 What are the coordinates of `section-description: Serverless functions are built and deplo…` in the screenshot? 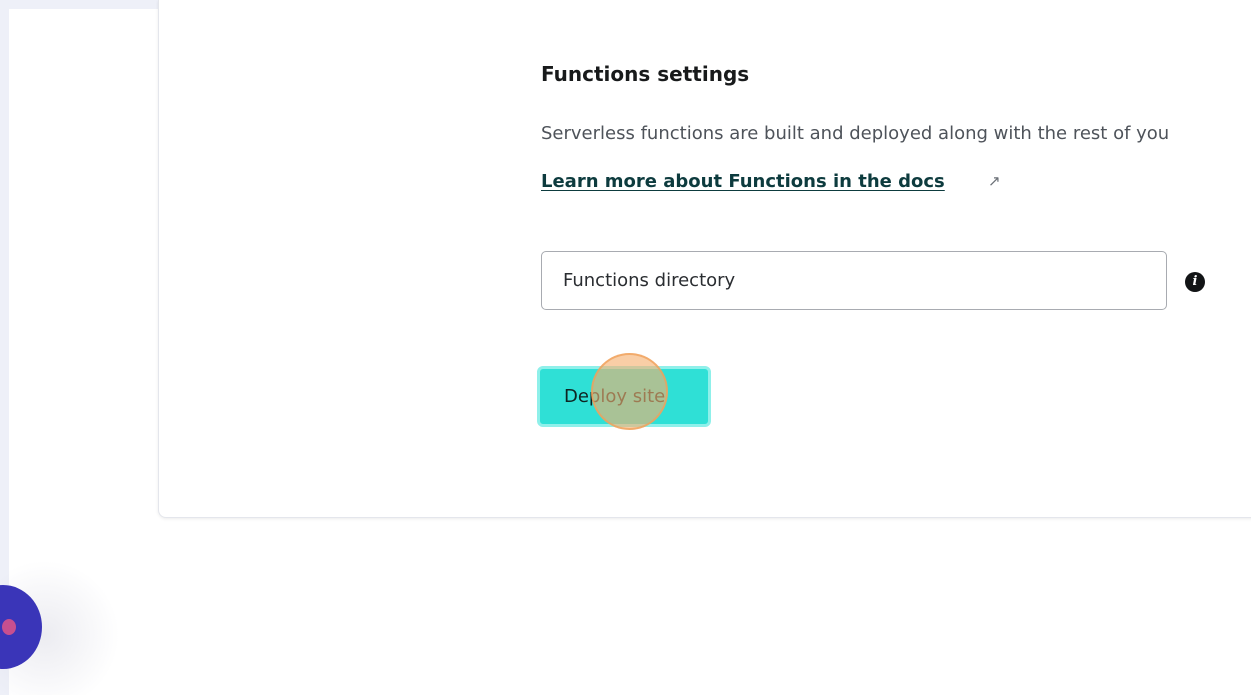 It's located at (855, 133).